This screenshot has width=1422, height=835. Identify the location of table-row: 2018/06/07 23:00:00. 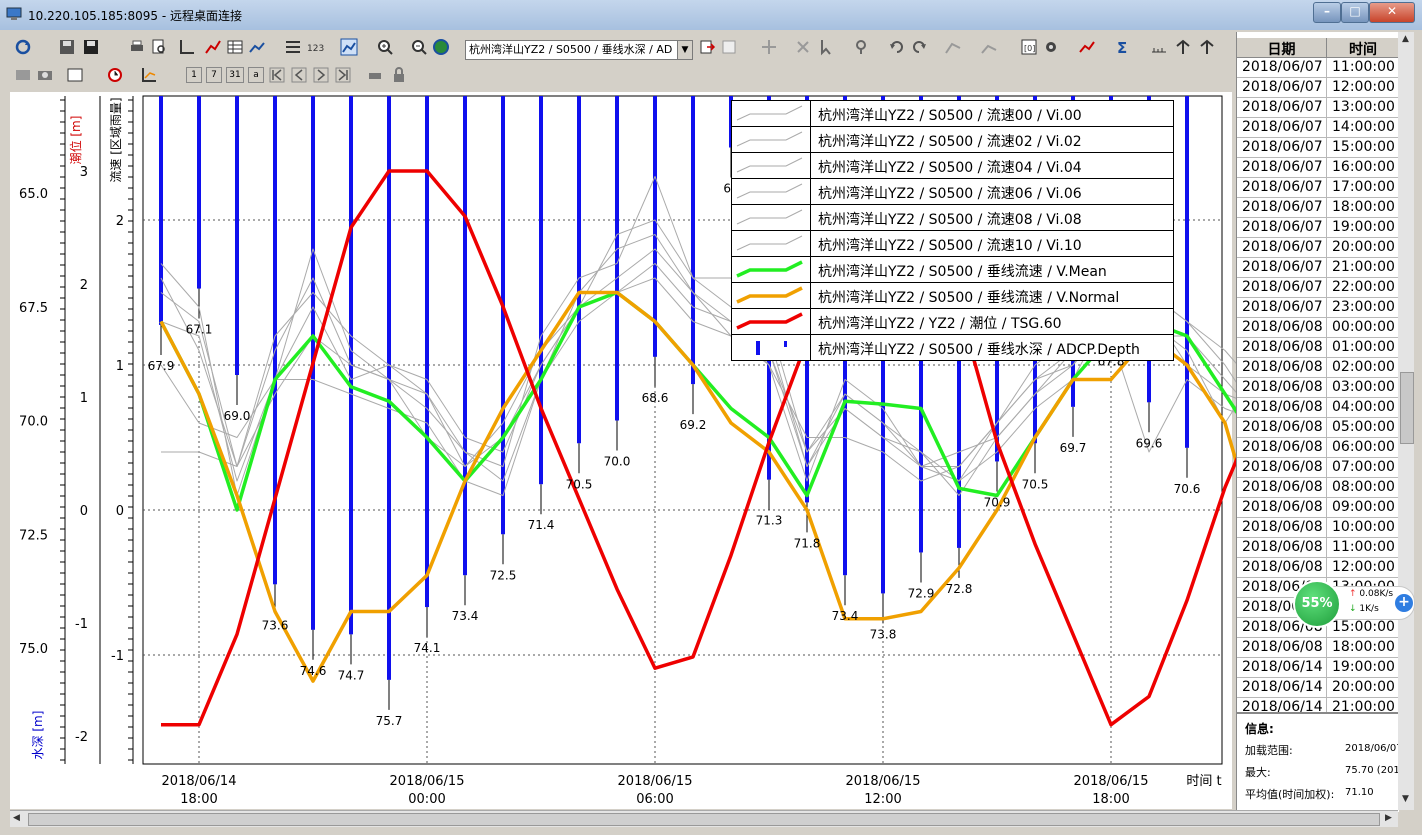
(1318, 308).